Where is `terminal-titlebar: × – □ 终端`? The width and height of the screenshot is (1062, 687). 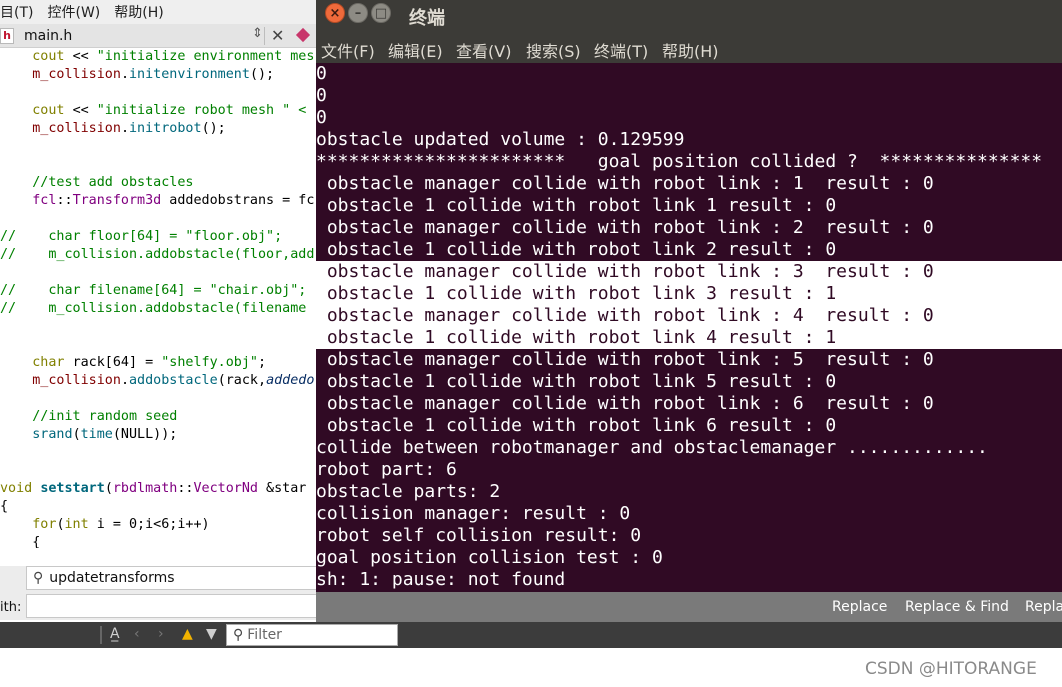
terminal-titlebar: × – □ 终端 is located at coordinates (689, 16).